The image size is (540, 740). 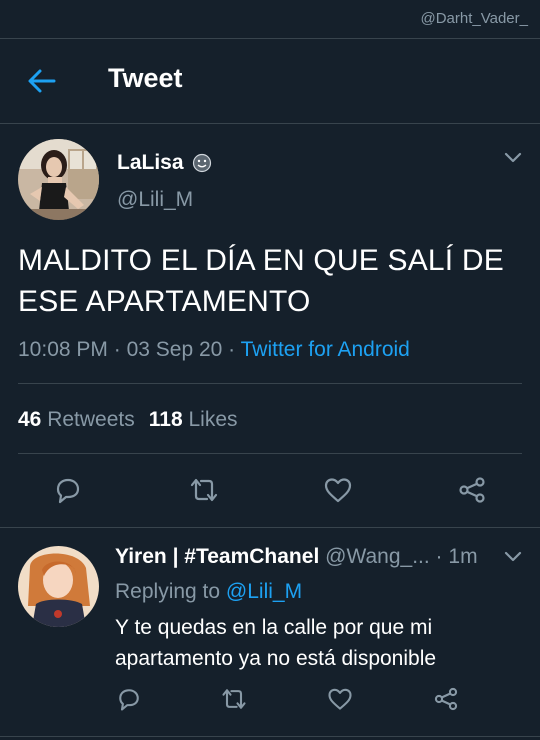 I want to click on tweet-stats: 46 Retweets 118 Likes, so click(x=128, y=420).